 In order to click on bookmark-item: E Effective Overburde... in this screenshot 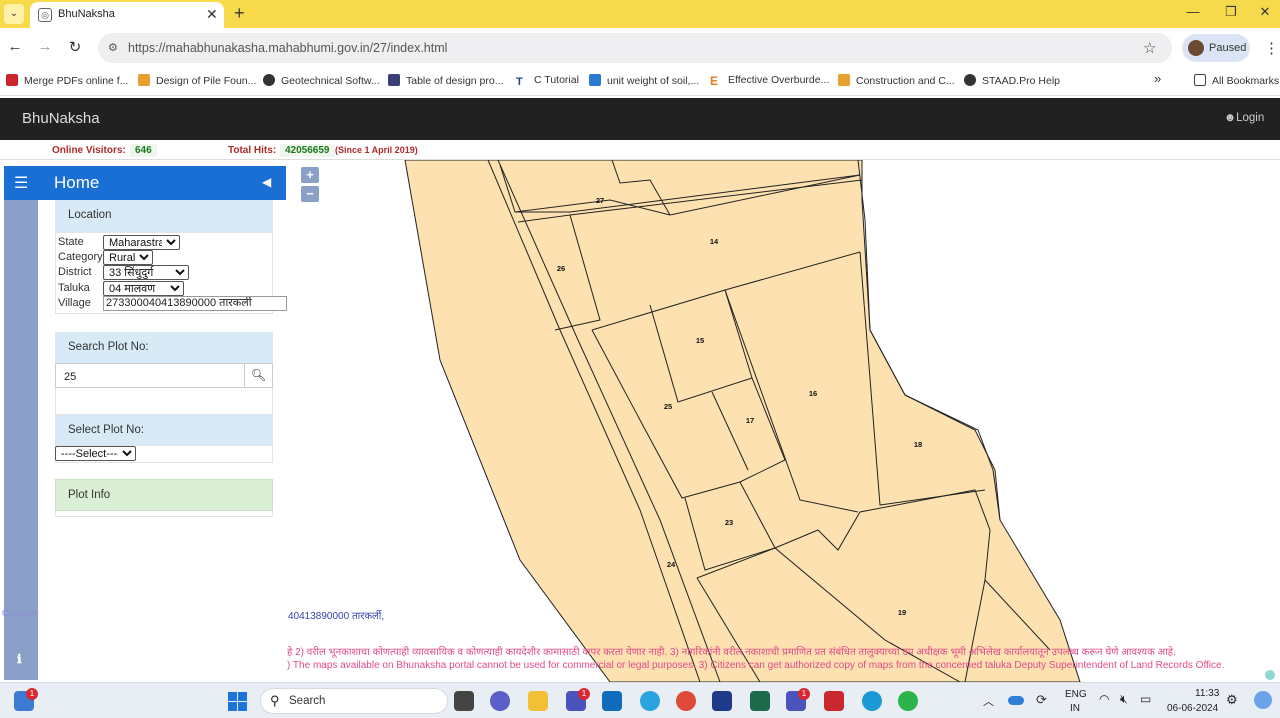, I will do `click(769, 80)`.